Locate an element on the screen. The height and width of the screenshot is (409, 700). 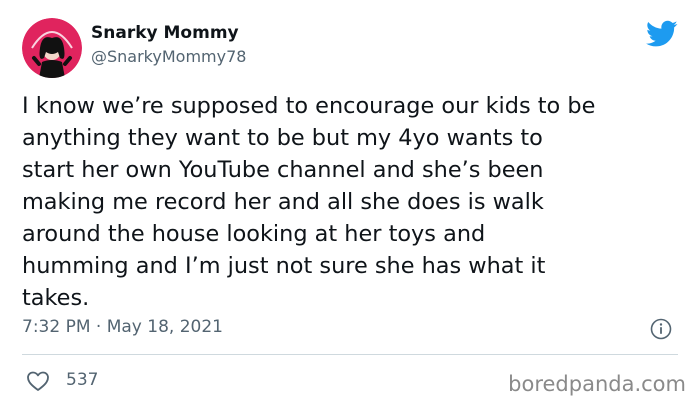
tweet-timestamp: 7:32 PM · May 18, 2021 is located at coordinates (122, 327).